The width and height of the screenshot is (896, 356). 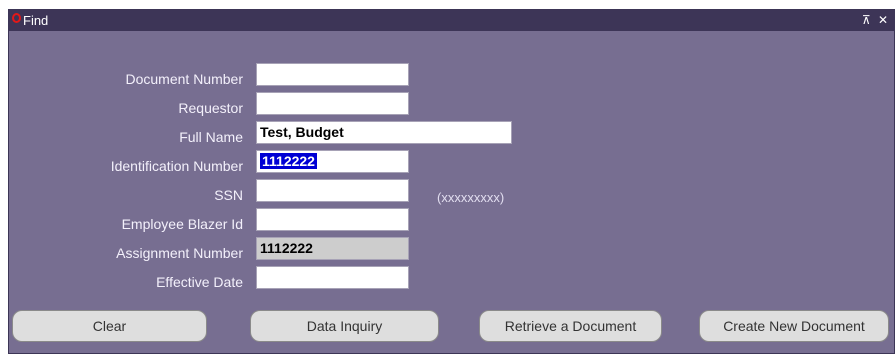 I want to click on oracle-icon, so click(x=16, y=18).